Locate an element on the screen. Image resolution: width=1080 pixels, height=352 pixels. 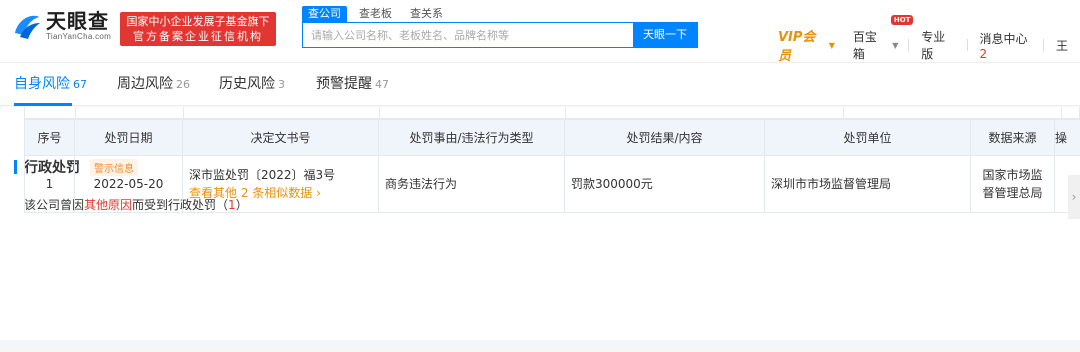
tab-self-risk: 自身风险 67 is located at coordinates (50, 83).